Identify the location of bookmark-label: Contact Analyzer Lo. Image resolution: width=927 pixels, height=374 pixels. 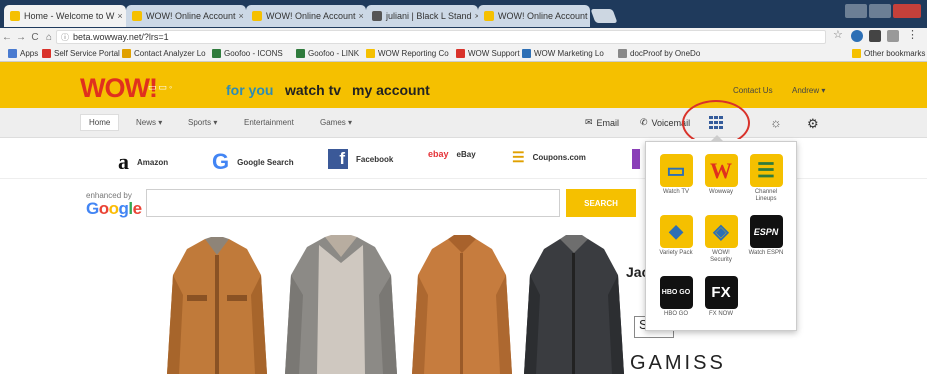
(170, 53).